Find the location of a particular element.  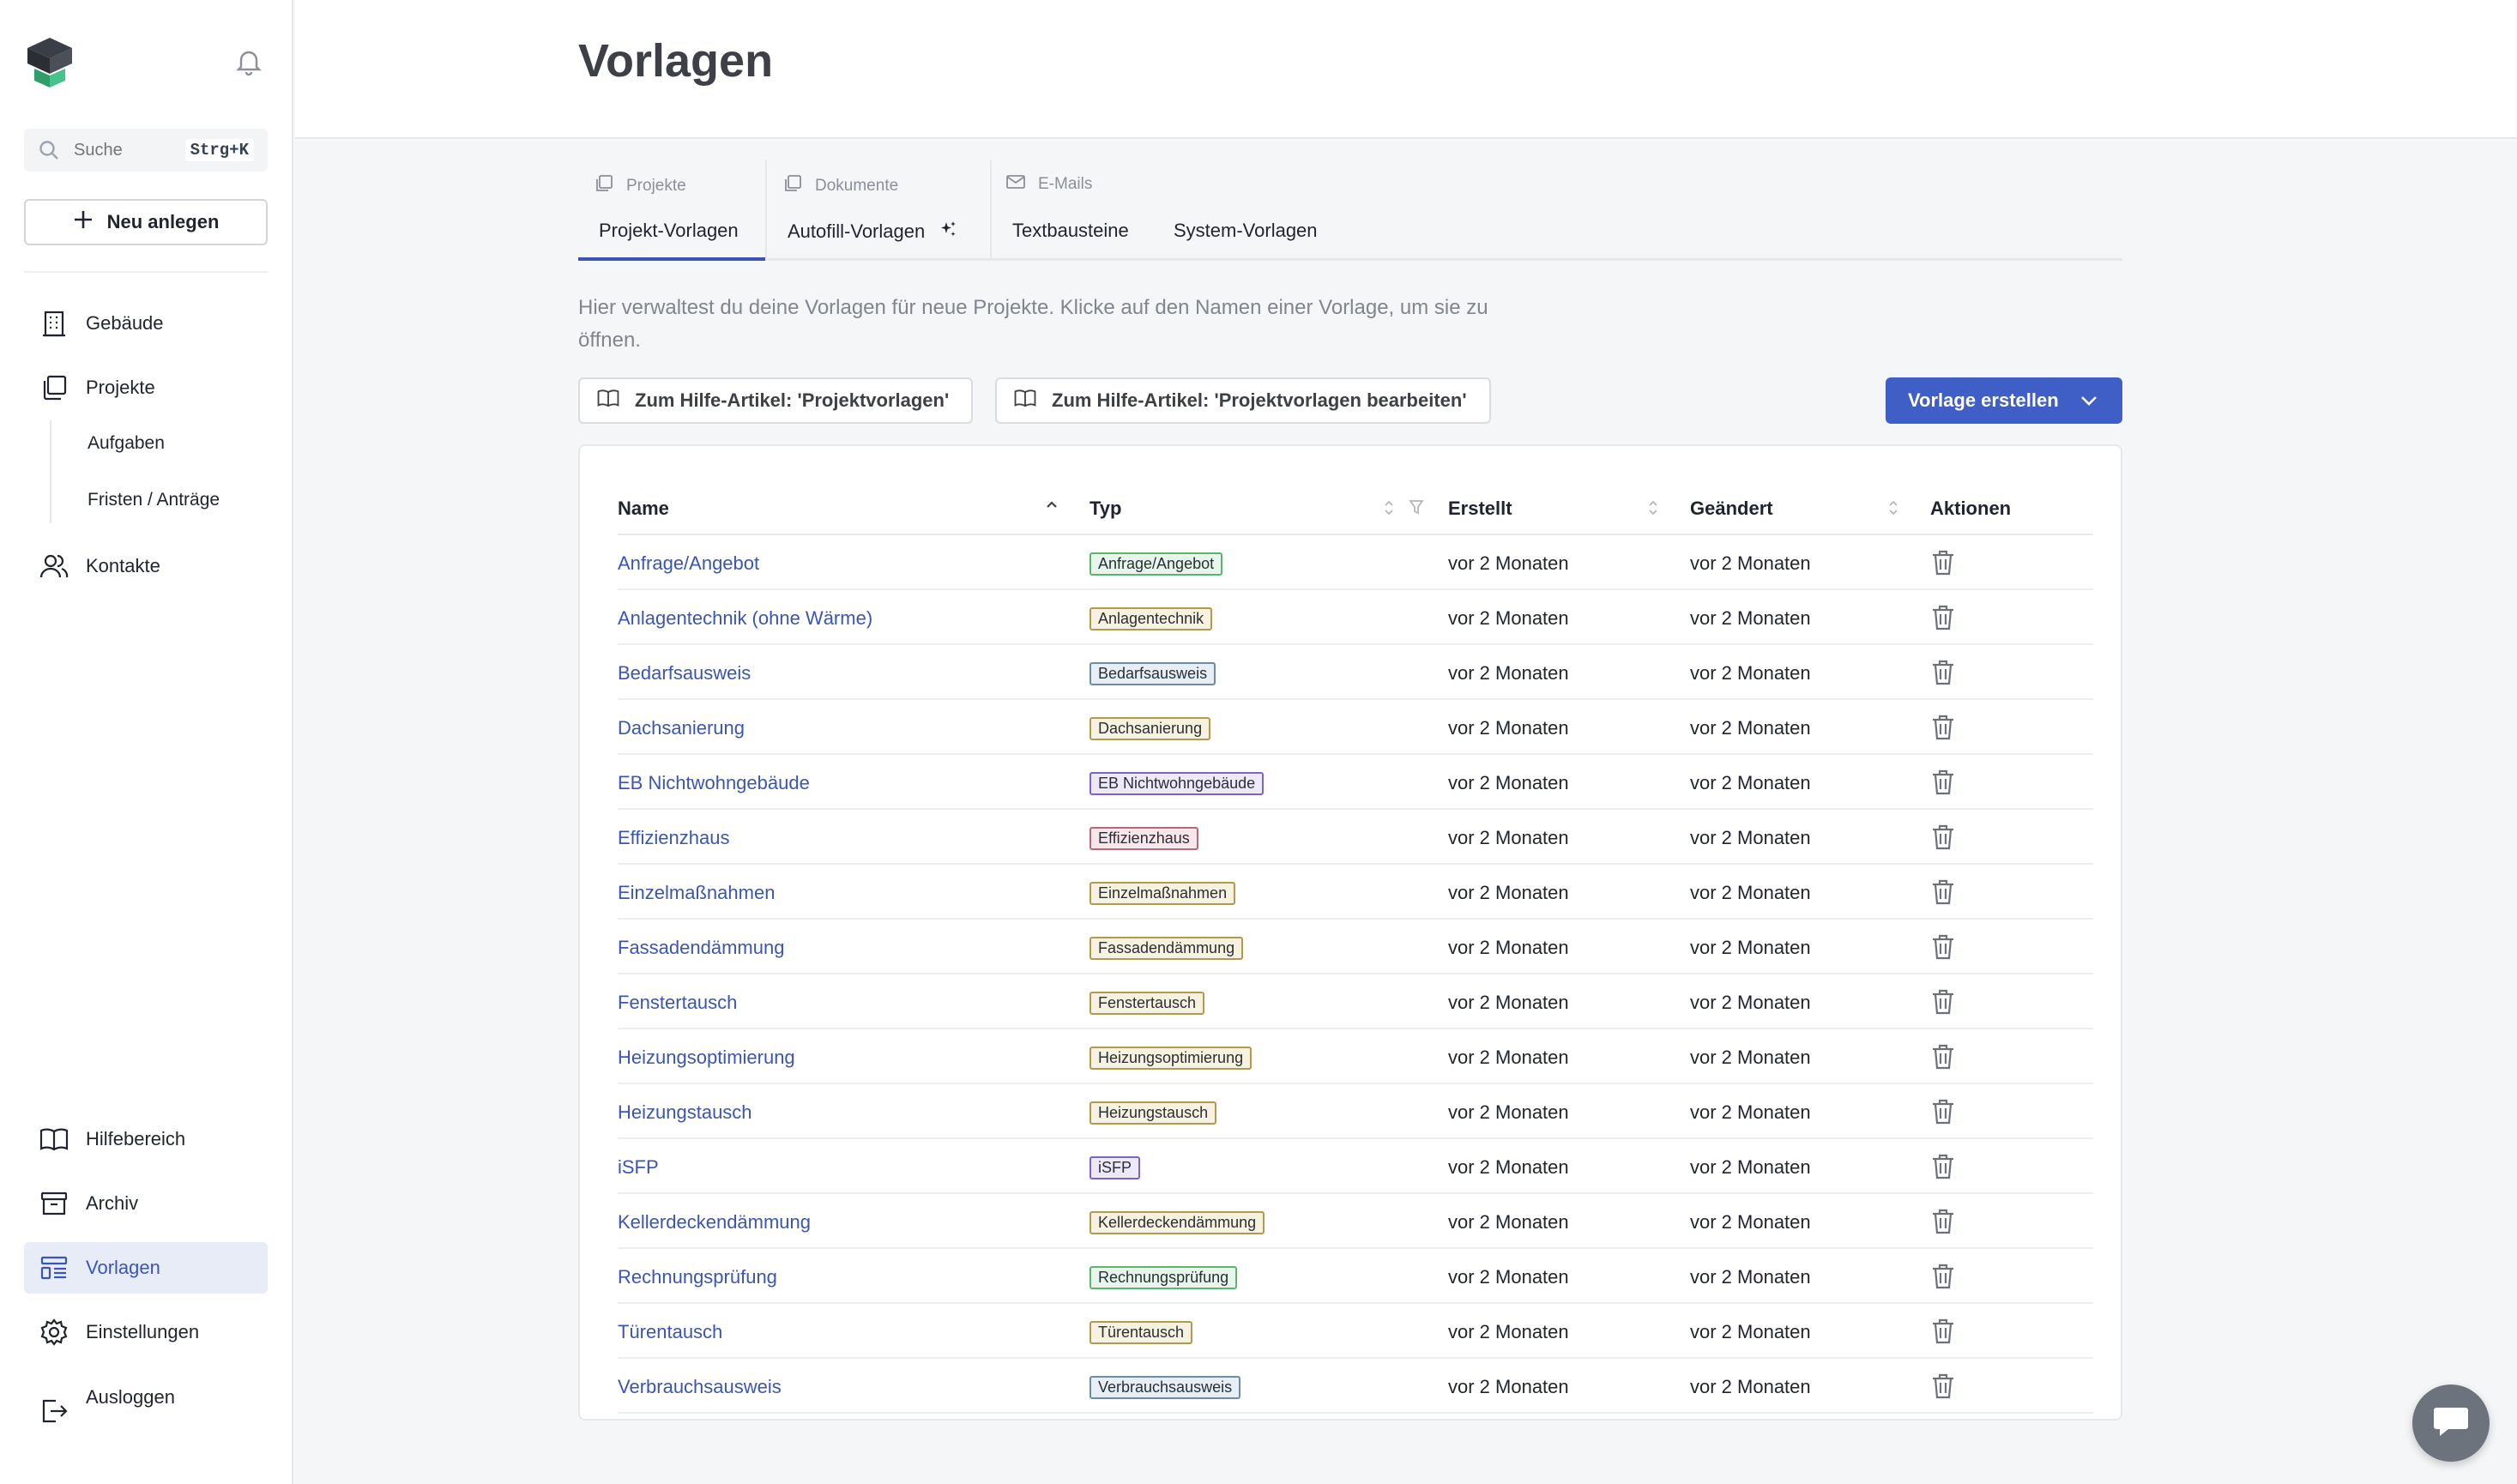

tab-autofill-templates: Autofill-Vorlagen is located at coordinates (872, 232).